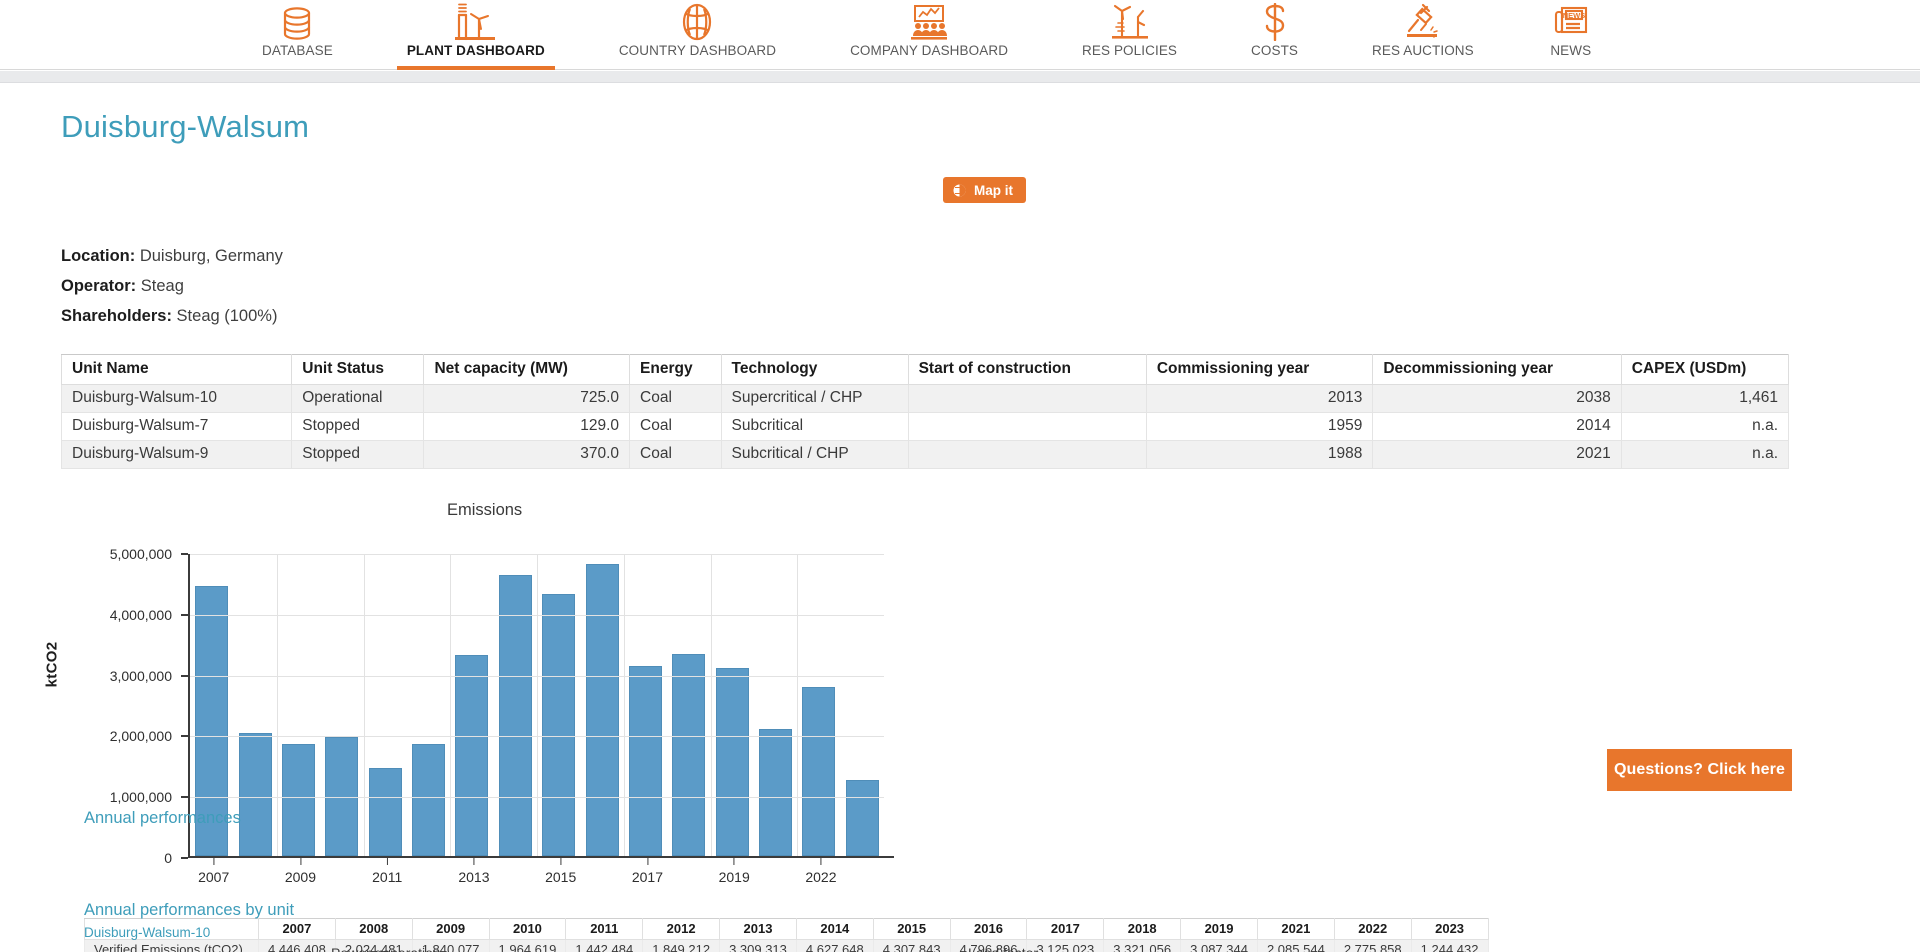  Describe the element at coordinates (1259, 454) in the screenshot. I see `cell-commissioning-year: 1988` at that location.